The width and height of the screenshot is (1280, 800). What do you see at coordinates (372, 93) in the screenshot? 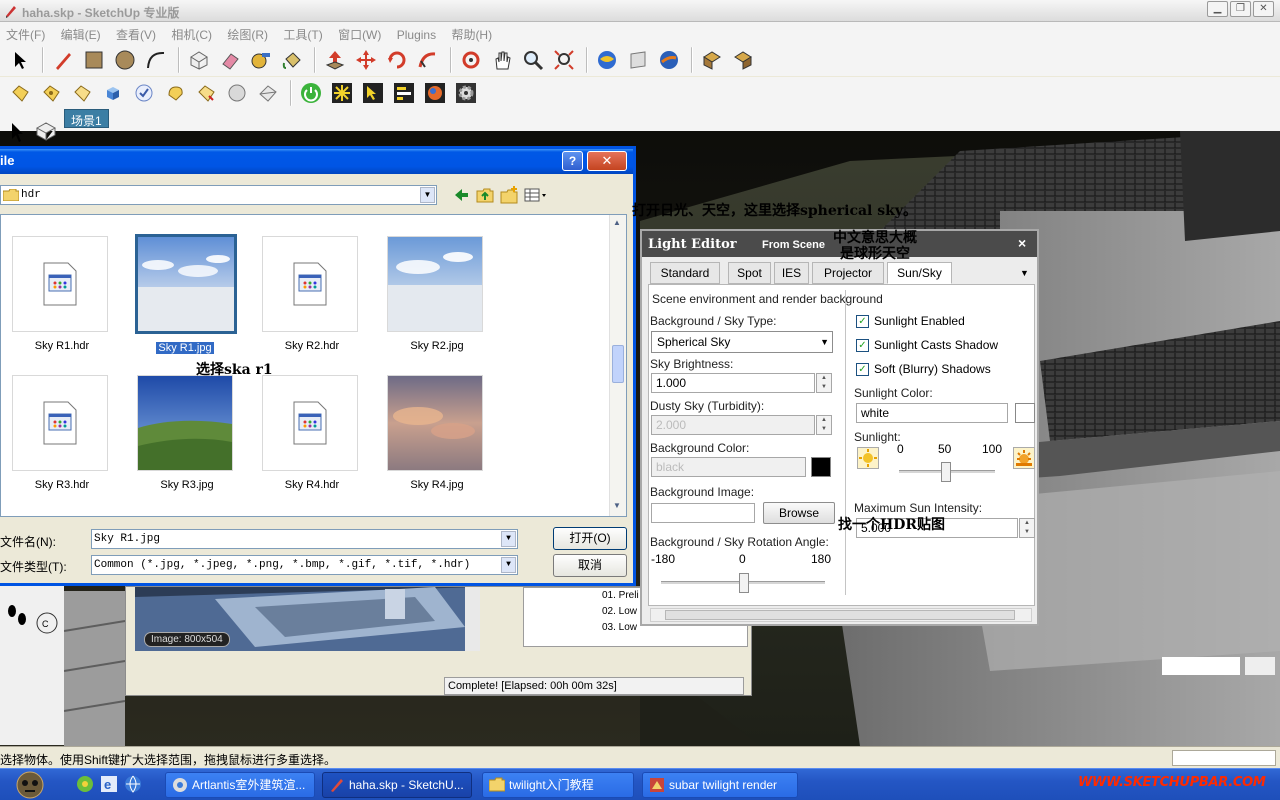
I see `cursor-light-icon` at bounding box center [372, 93].